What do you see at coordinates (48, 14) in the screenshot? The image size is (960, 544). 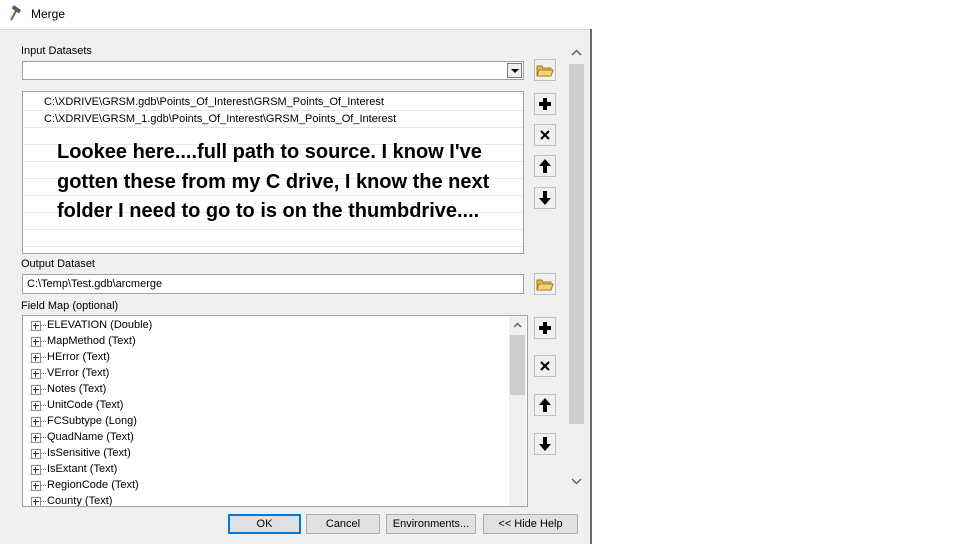 I see `window-title: Merge` at bounding box center [48, 14].